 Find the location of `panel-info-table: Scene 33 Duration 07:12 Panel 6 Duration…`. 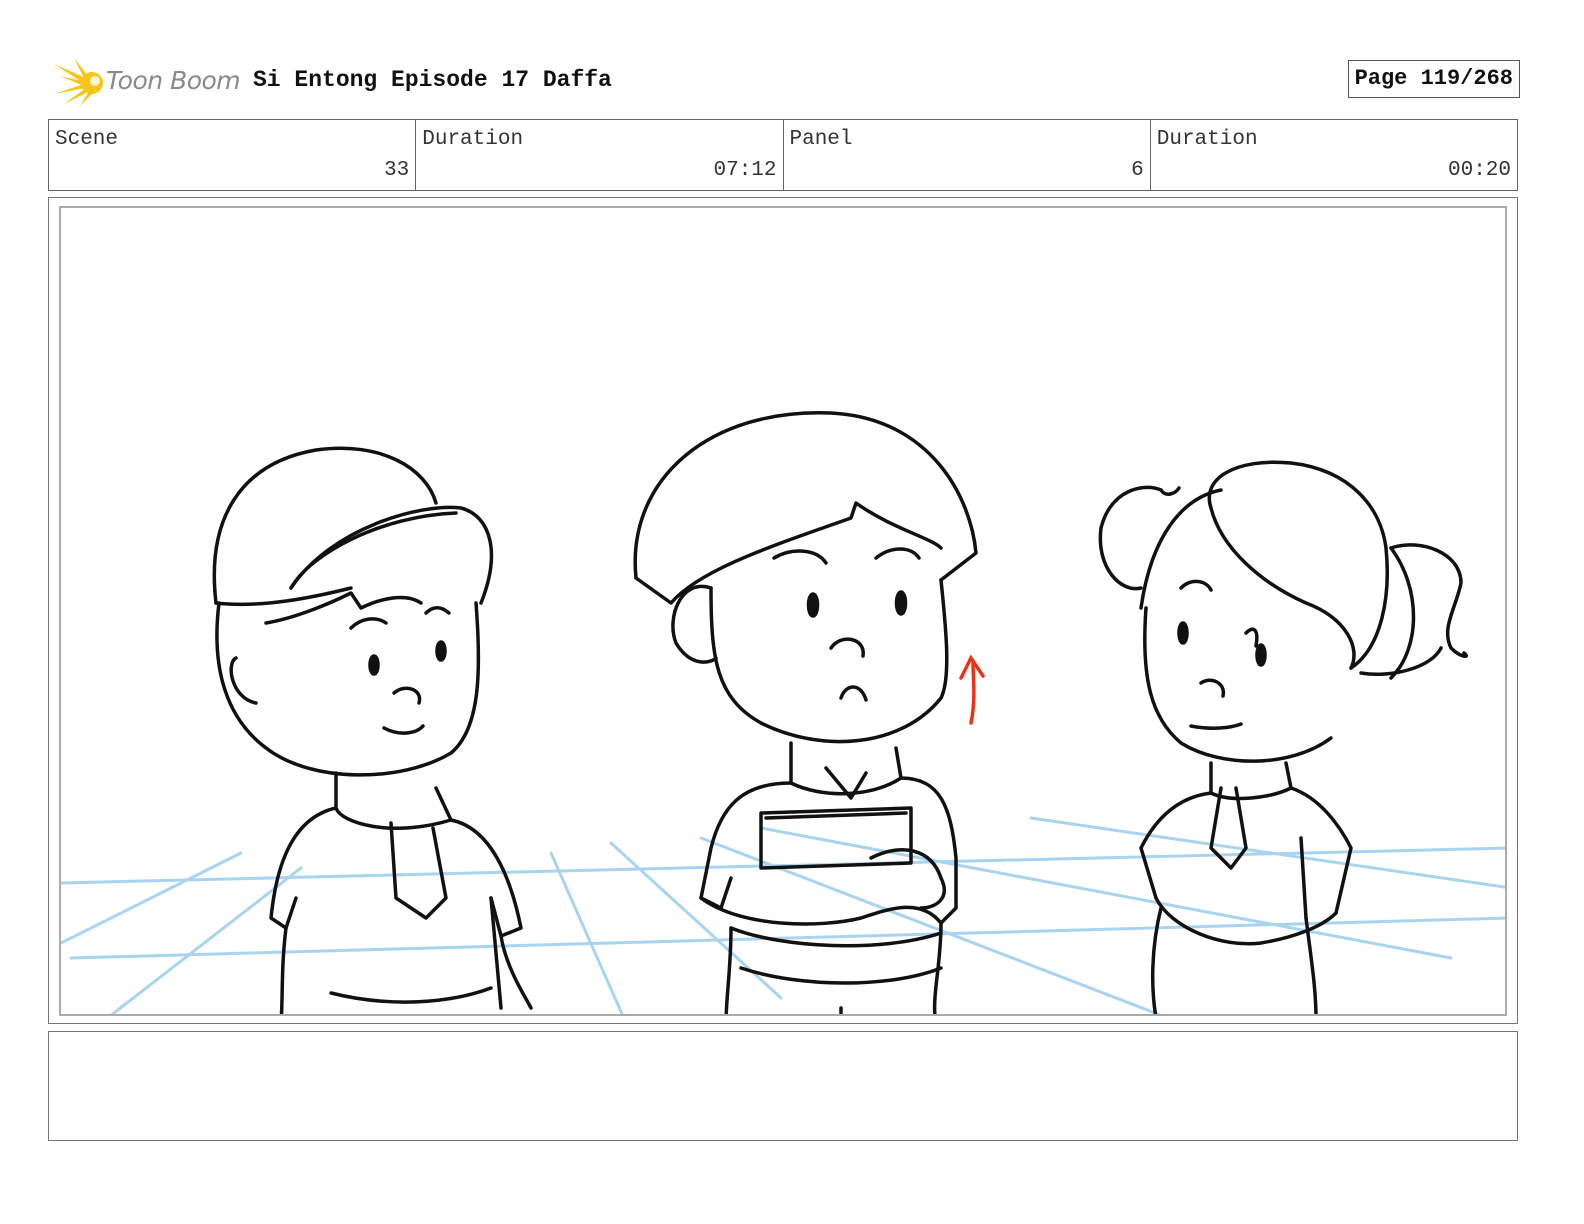

panel-info-table: Scene 33 Duration 07:12 Panel 6 Duration… is located at coordinates (783, 155).